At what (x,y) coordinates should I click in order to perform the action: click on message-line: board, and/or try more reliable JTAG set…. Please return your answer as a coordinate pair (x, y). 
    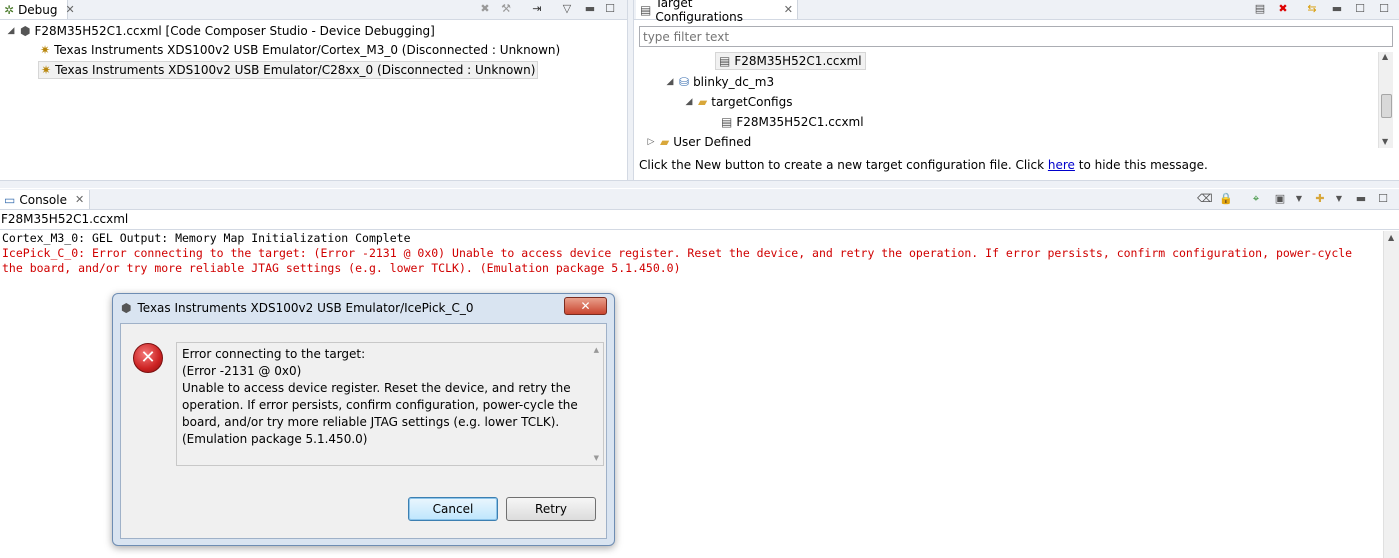
    Looking at the image, I should click on (371, 422).